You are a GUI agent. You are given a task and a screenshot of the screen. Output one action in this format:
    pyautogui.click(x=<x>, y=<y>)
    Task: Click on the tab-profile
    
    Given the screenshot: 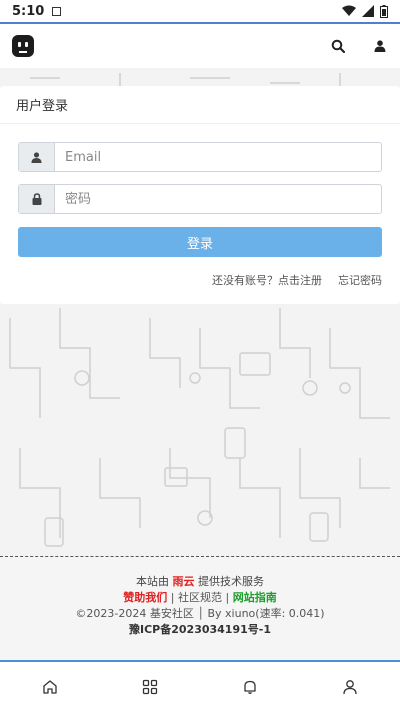 What is the action you would take?
    pyautogui.click(x=350, y=686)
    